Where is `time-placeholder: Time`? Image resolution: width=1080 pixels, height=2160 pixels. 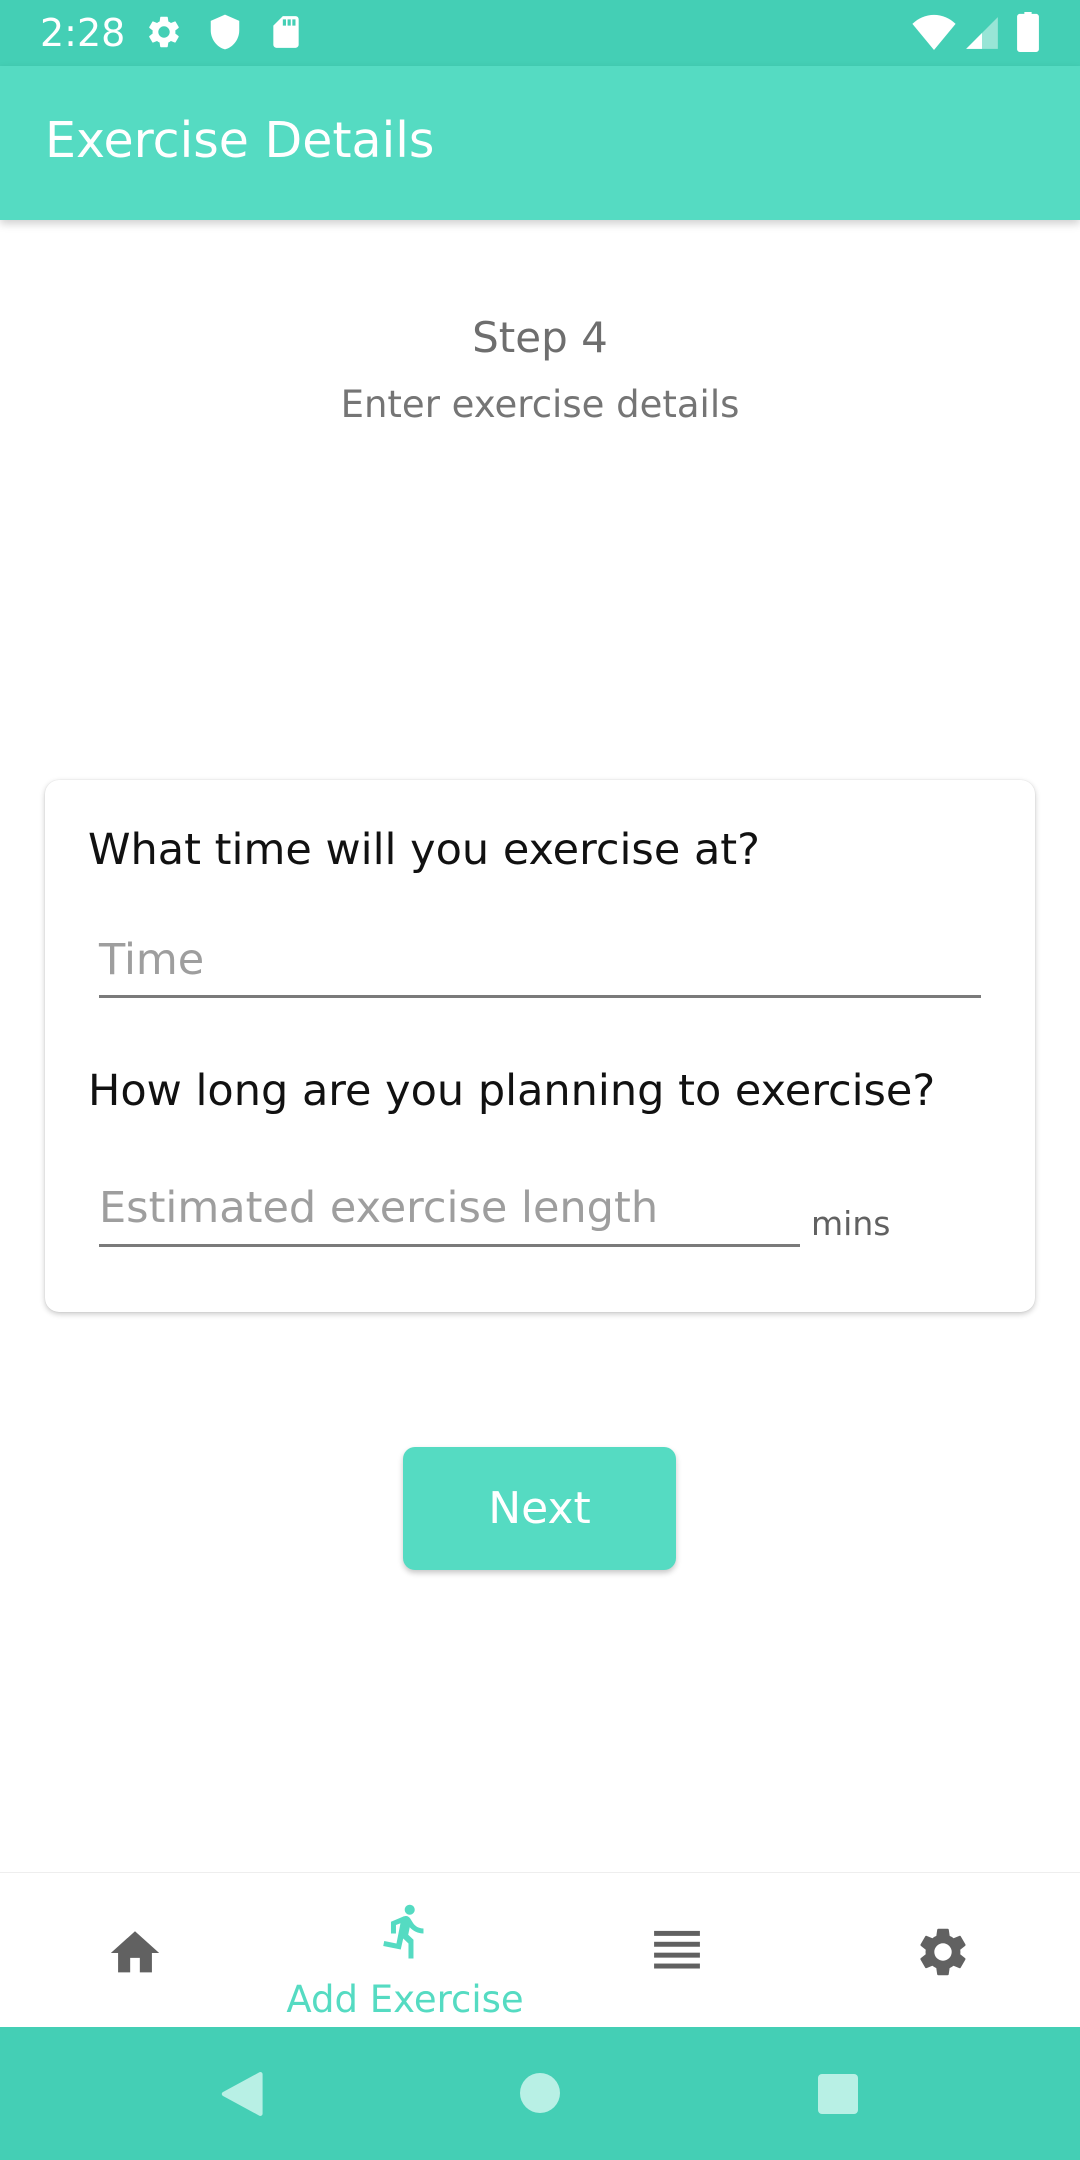 time-placeholder: Time is located at coordinates (152, 960).